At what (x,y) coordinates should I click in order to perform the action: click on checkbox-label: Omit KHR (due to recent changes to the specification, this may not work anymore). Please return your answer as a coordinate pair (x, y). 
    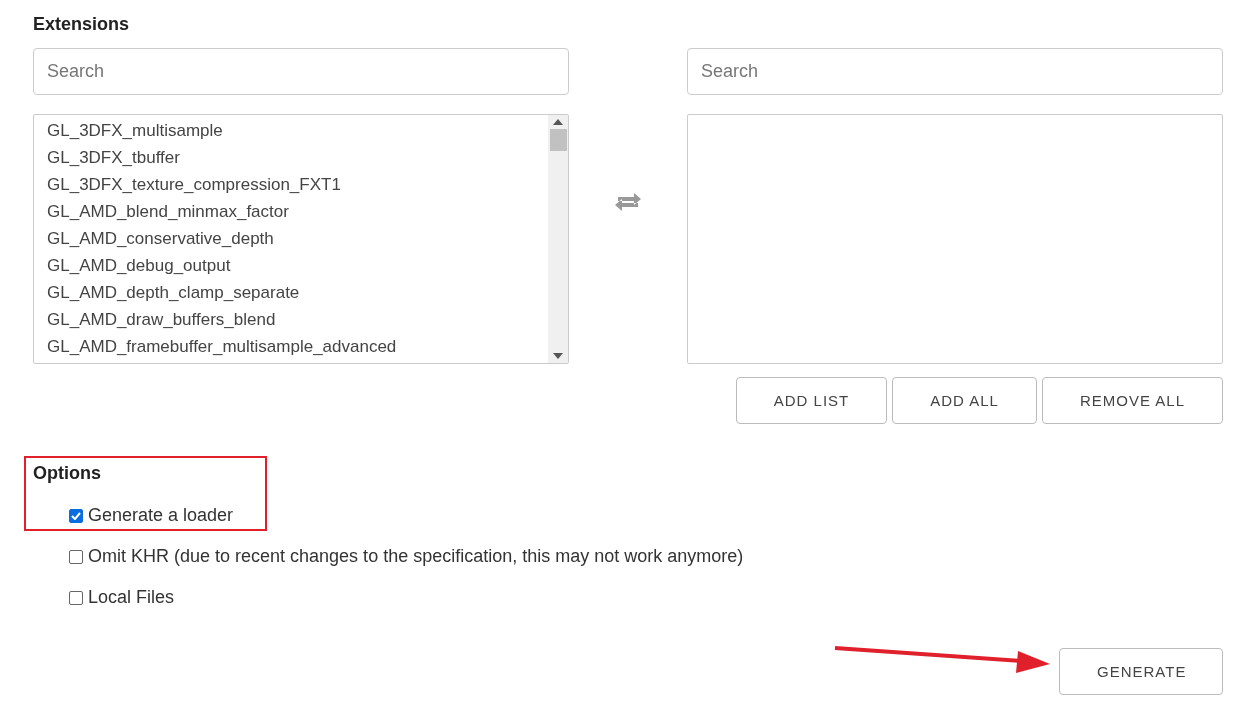
    Looking at the image, I should click on (416, 556).